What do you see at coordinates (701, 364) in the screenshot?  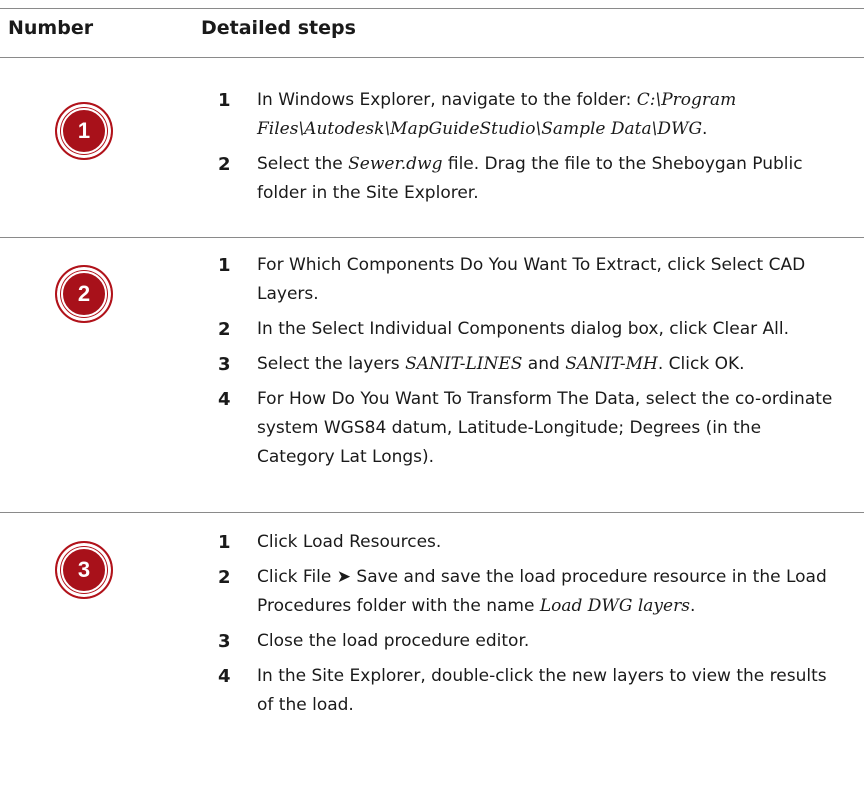 I see `step-text-segment: . Click OK.` at bounding box center [701, 364].